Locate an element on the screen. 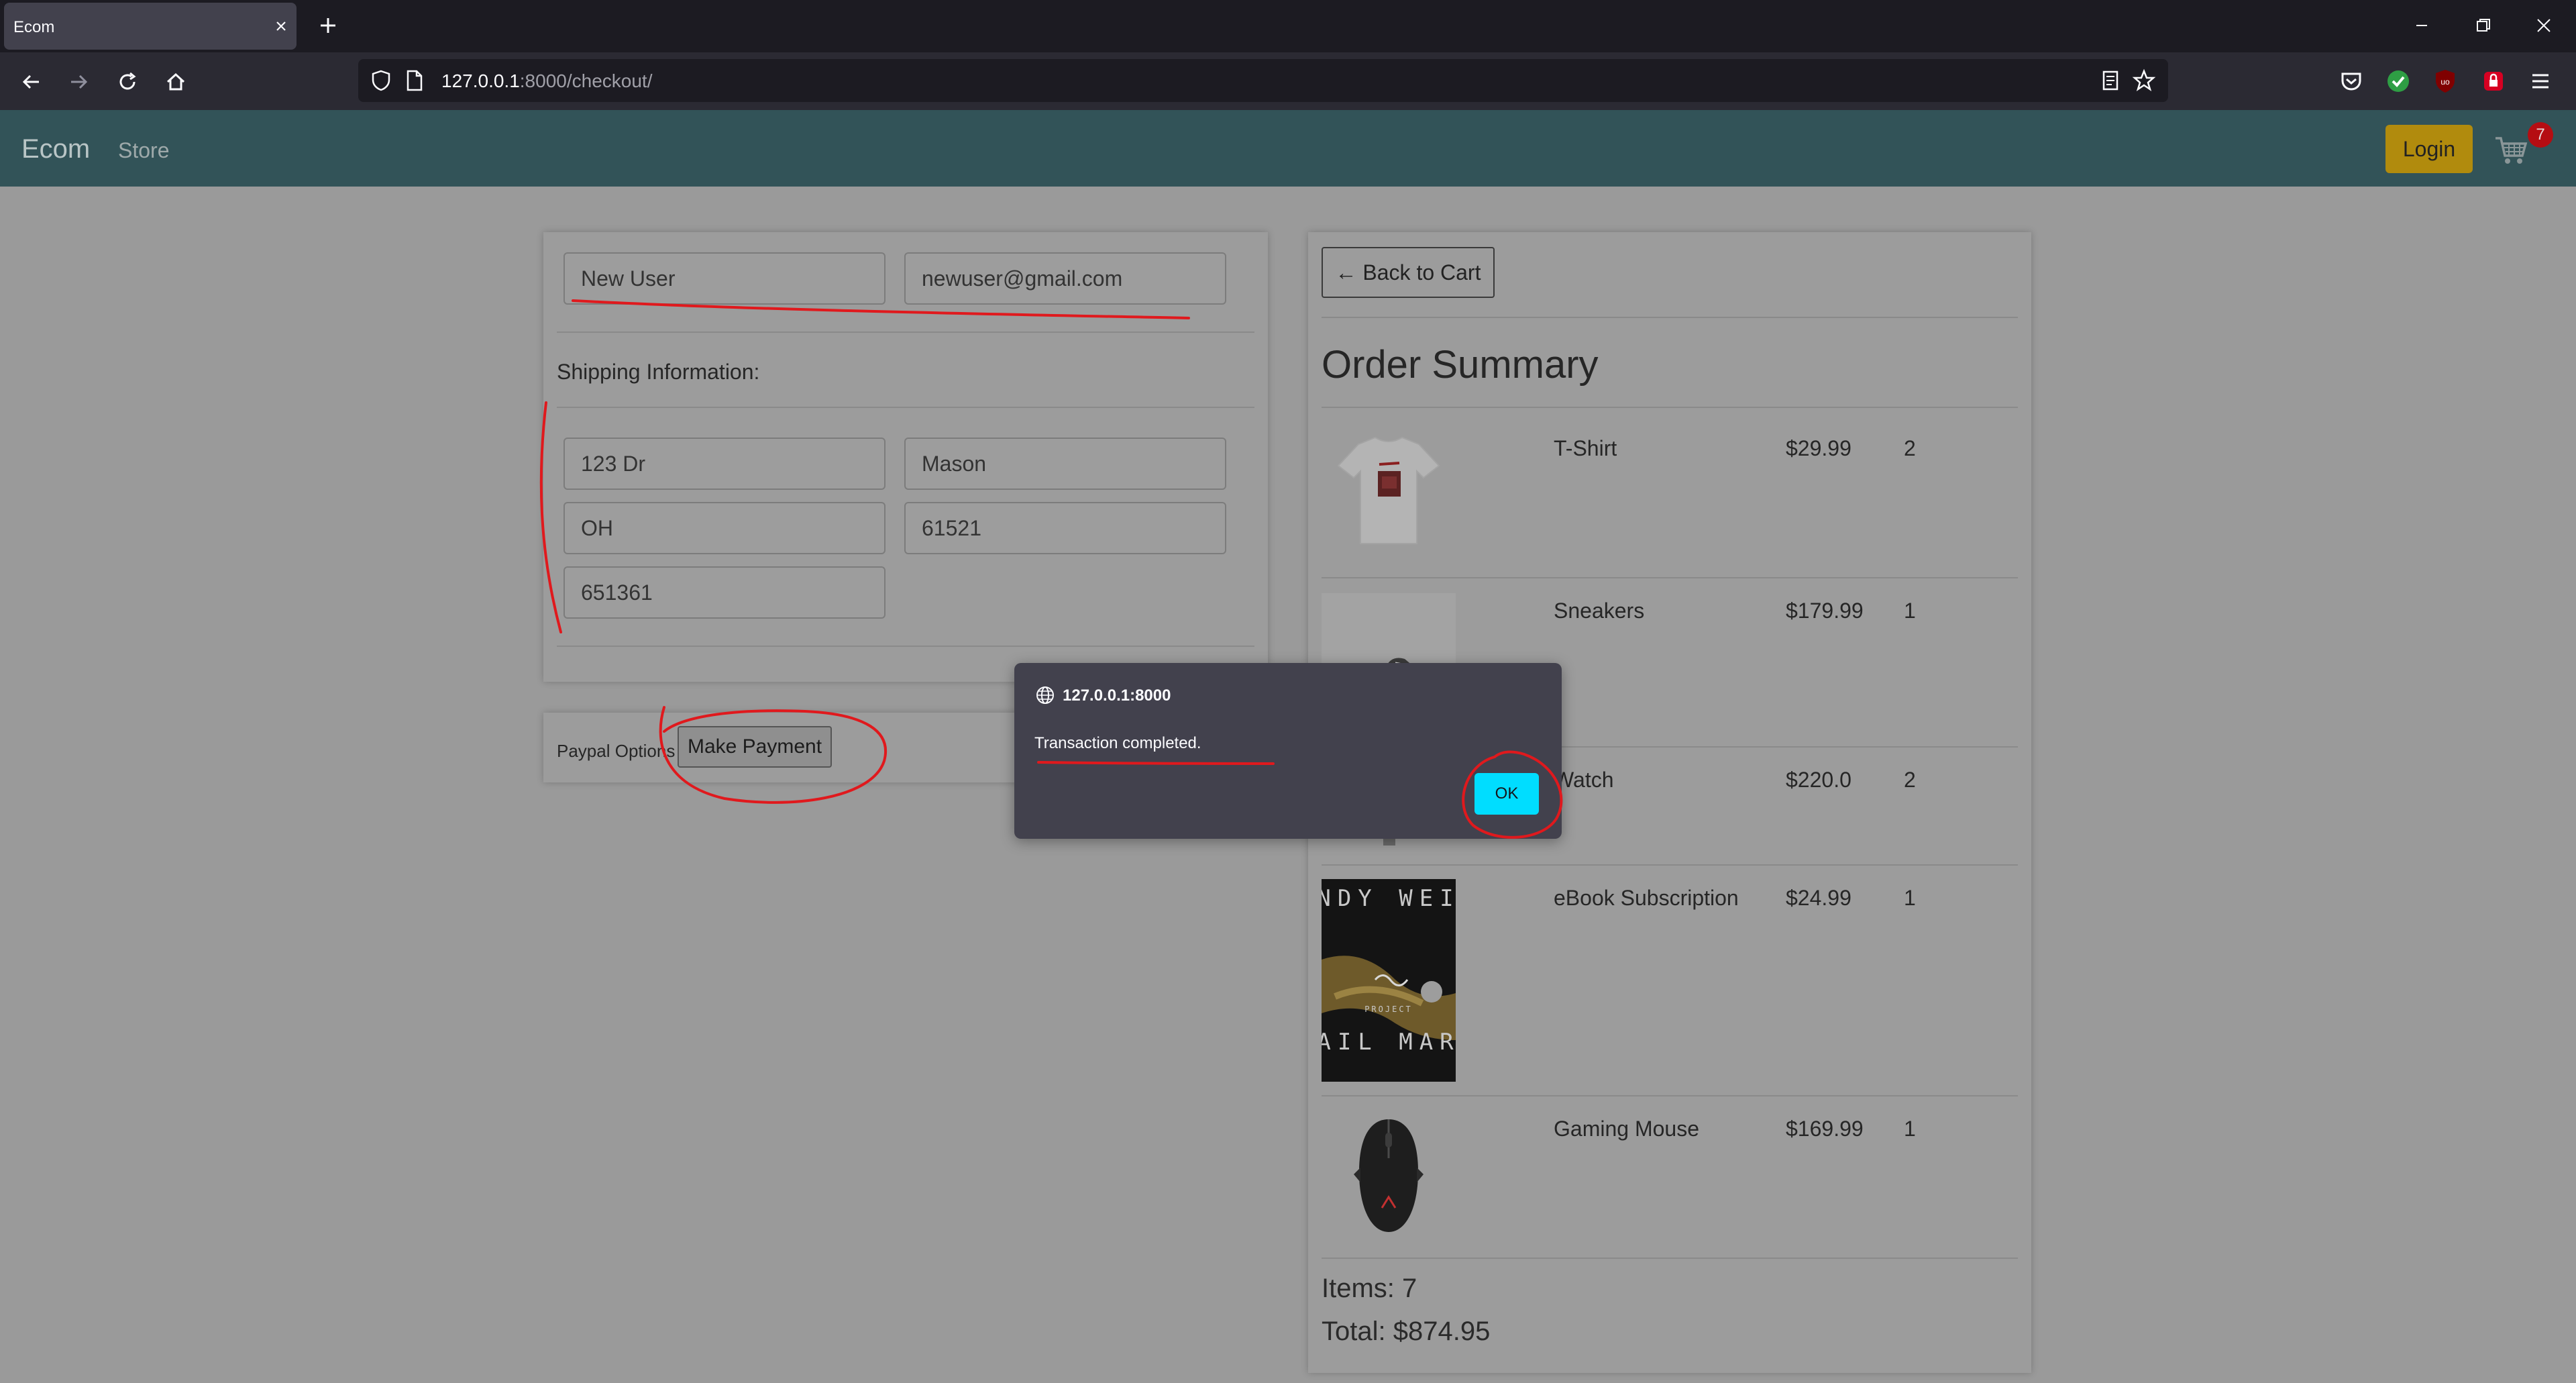 The width and height of the screenshot is (2576, 1383). page-info-icon is located at coordinates (414, 80).